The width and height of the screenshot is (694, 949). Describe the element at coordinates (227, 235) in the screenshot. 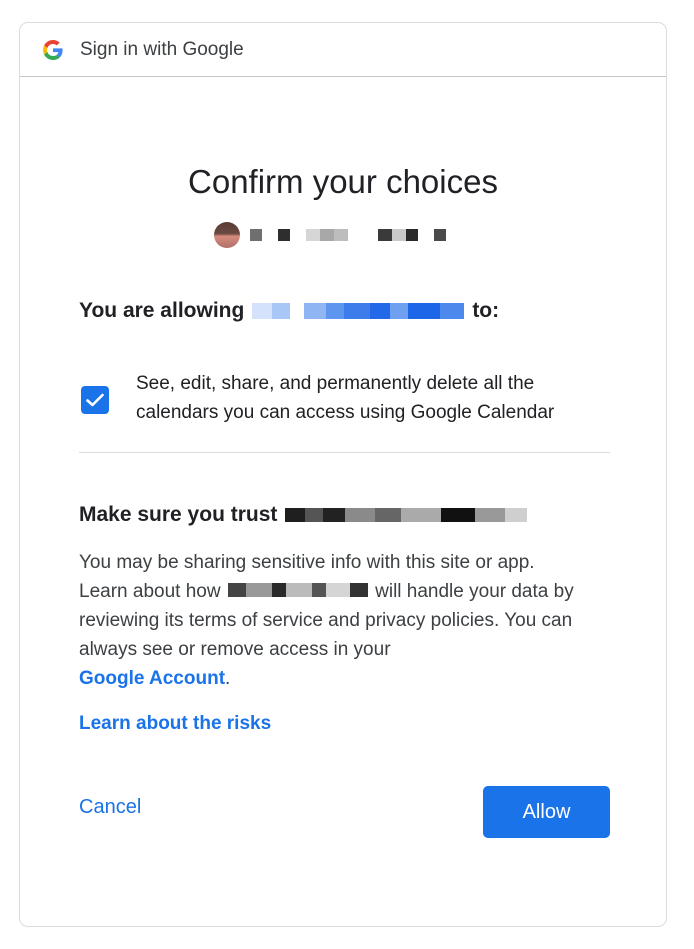

I see `account-avatar-icon` at that location.